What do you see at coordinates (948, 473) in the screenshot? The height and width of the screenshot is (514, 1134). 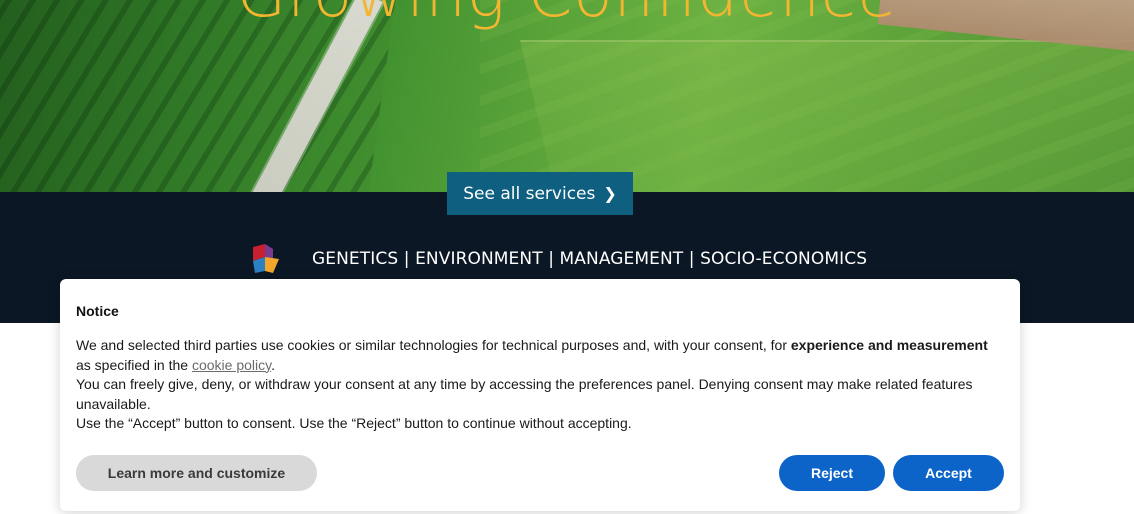 I see `accept-button: Accept` at bounding box center [948, 473].